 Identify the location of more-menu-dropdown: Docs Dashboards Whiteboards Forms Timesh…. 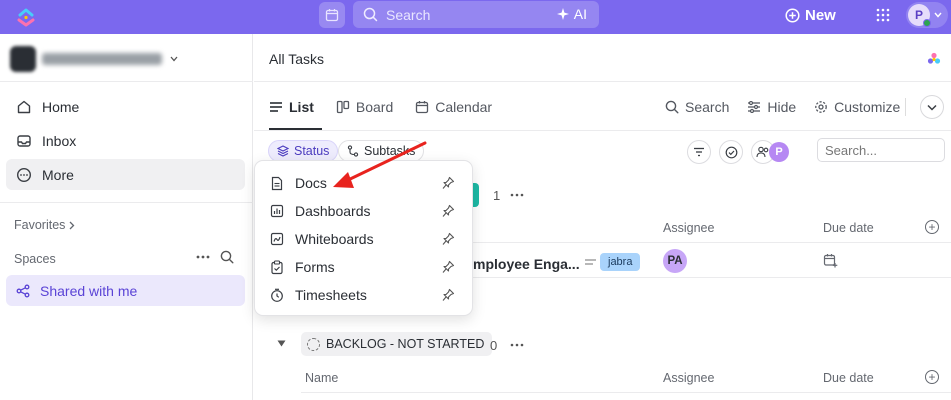
(363, 238).